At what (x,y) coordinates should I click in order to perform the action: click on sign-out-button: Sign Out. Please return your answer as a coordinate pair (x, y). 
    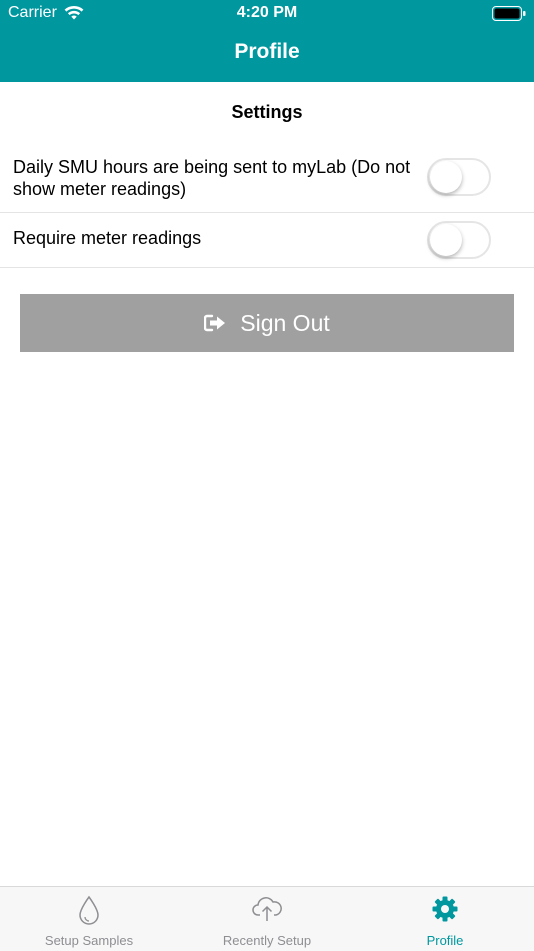
    Looking at the image, I should click on (267, 323).